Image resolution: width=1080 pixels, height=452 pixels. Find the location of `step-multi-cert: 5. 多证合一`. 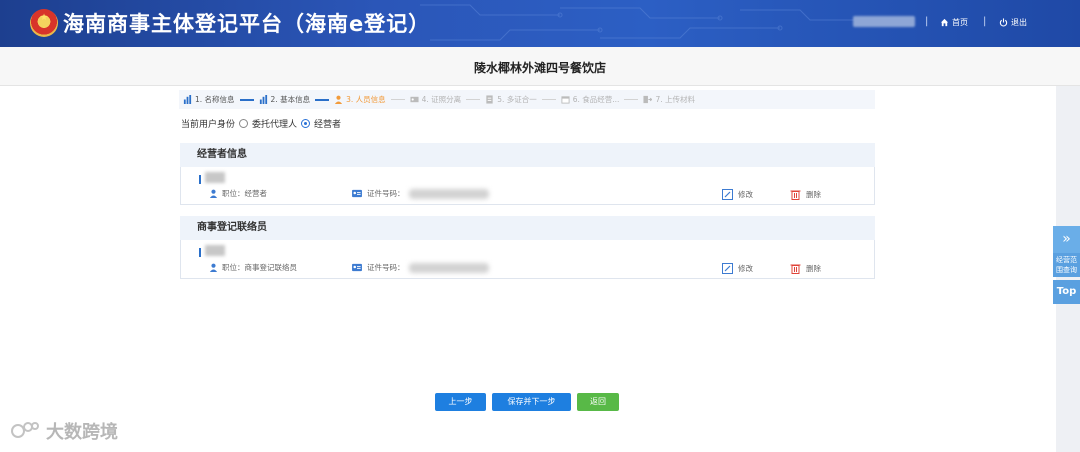

step-multi-cert: 5. 多证合一 is located at coordinates (511, 99).